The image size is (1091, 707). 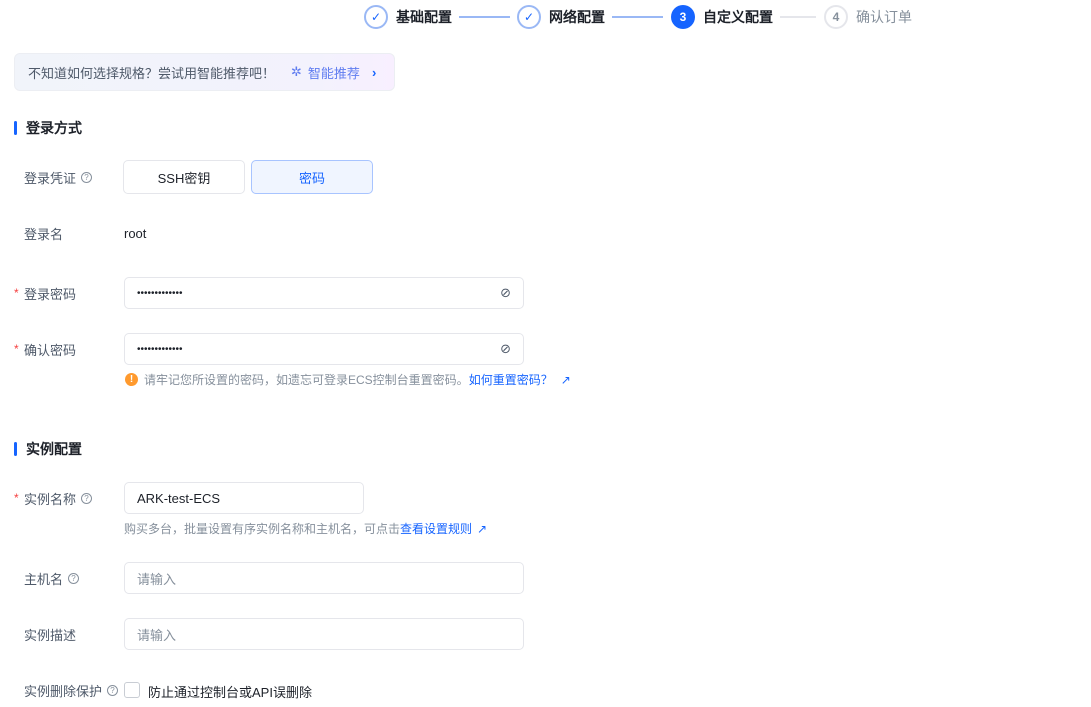 What do you see at coordinates (131, 379) in the screenshot?
I see `warning-icon: !` at bounding box center [131, 379].